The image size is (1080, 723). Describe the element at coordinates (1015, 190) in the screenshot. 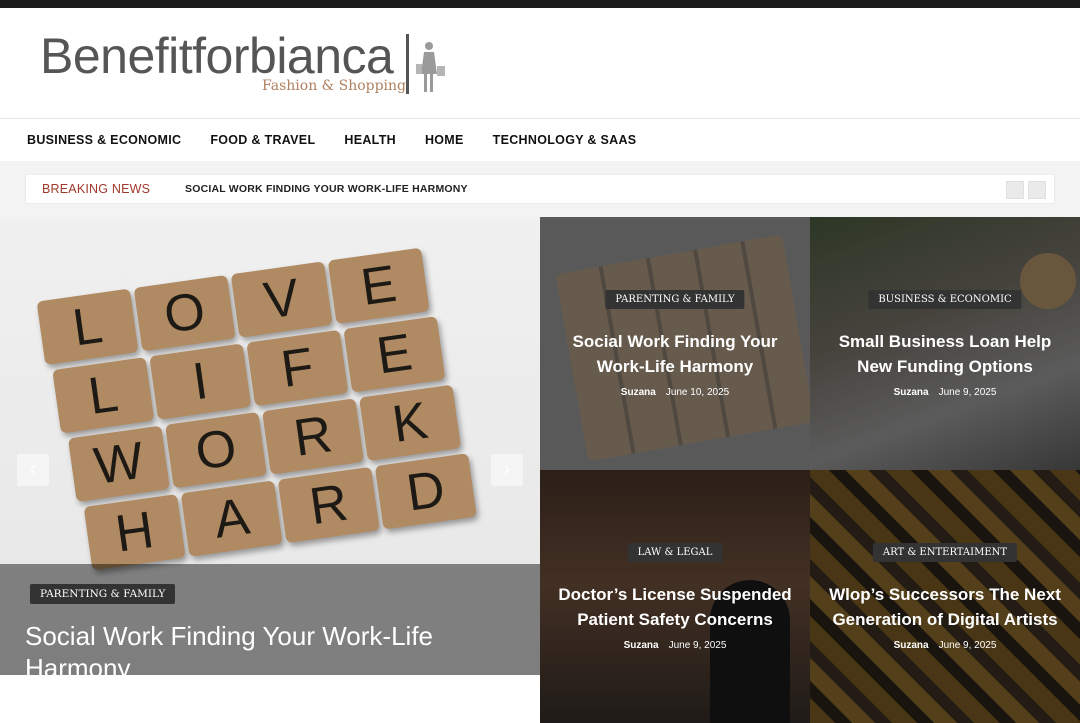

I see `breaking-prev-button` at that location.